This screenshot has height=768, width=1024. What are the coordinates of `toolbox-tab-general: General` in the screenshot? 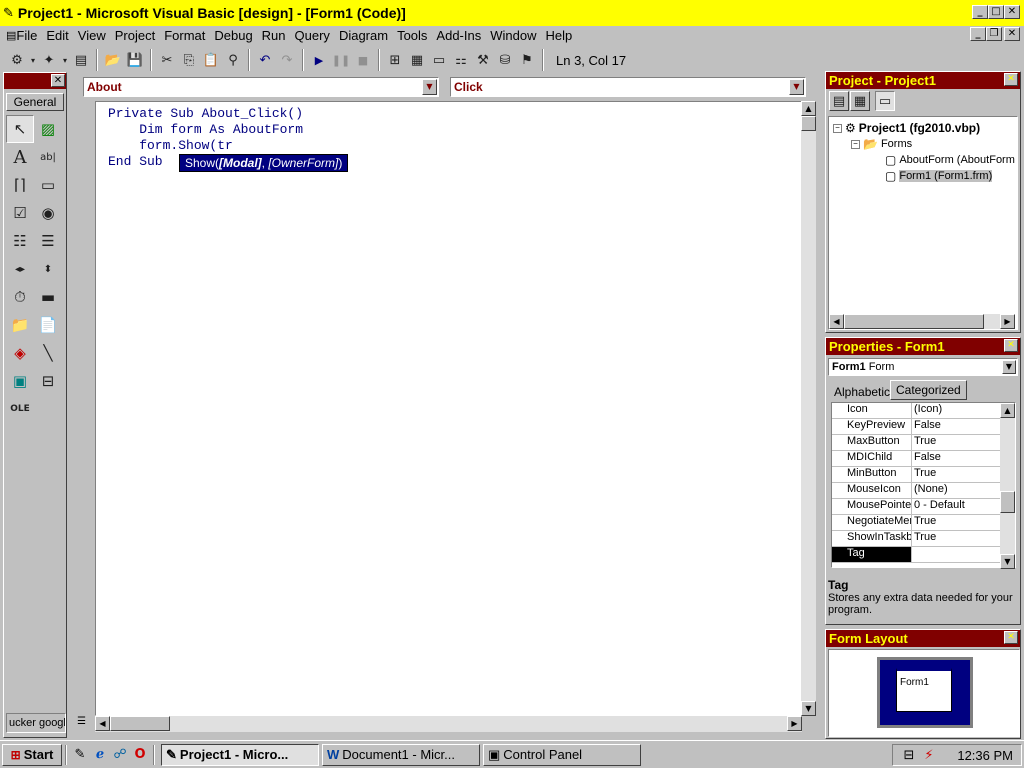 It's located at (35, 102).